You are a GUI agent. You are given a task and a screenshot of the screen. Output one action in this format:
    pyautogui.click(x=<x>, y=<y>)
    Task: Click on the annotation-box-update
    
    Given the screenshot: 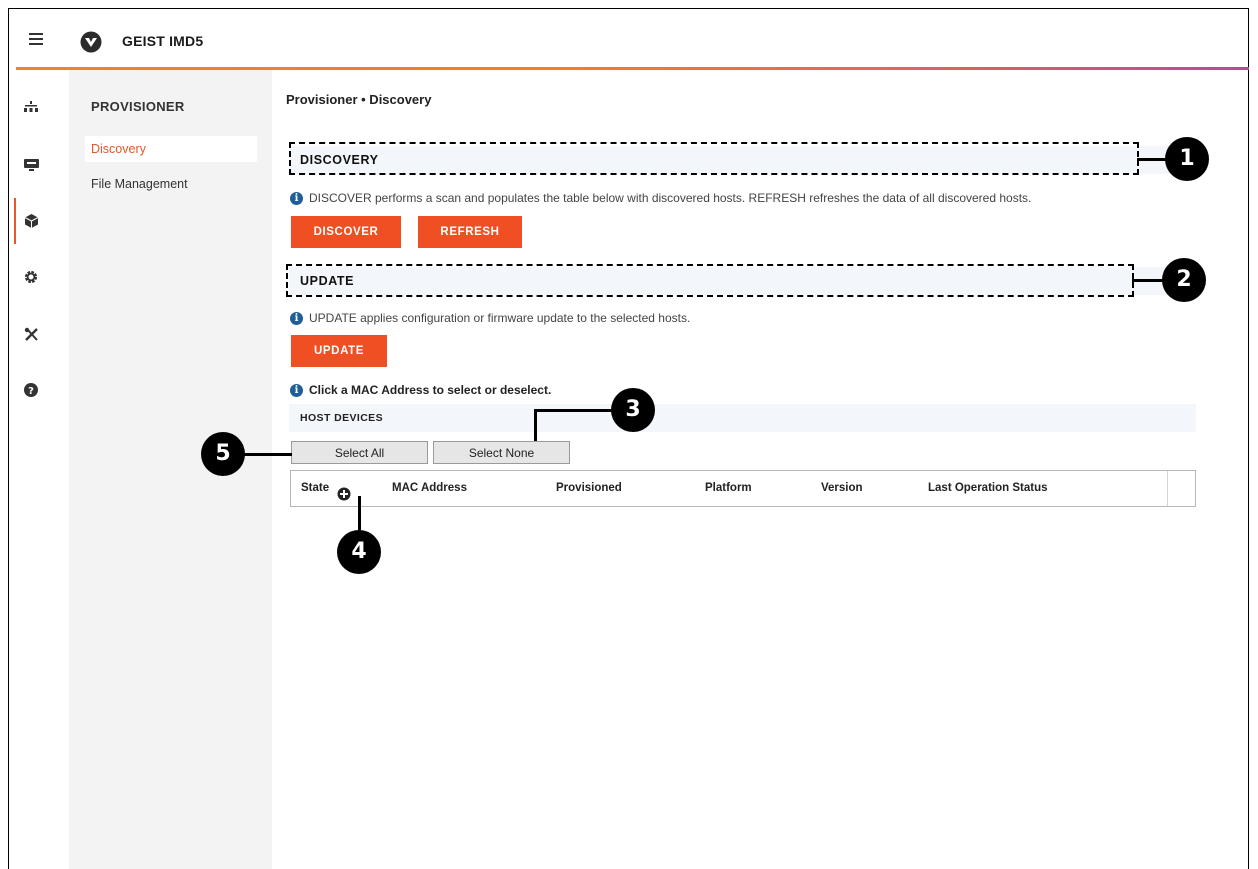 What is the action you would take?
    pyautogui.click(x=710, y=280)
    